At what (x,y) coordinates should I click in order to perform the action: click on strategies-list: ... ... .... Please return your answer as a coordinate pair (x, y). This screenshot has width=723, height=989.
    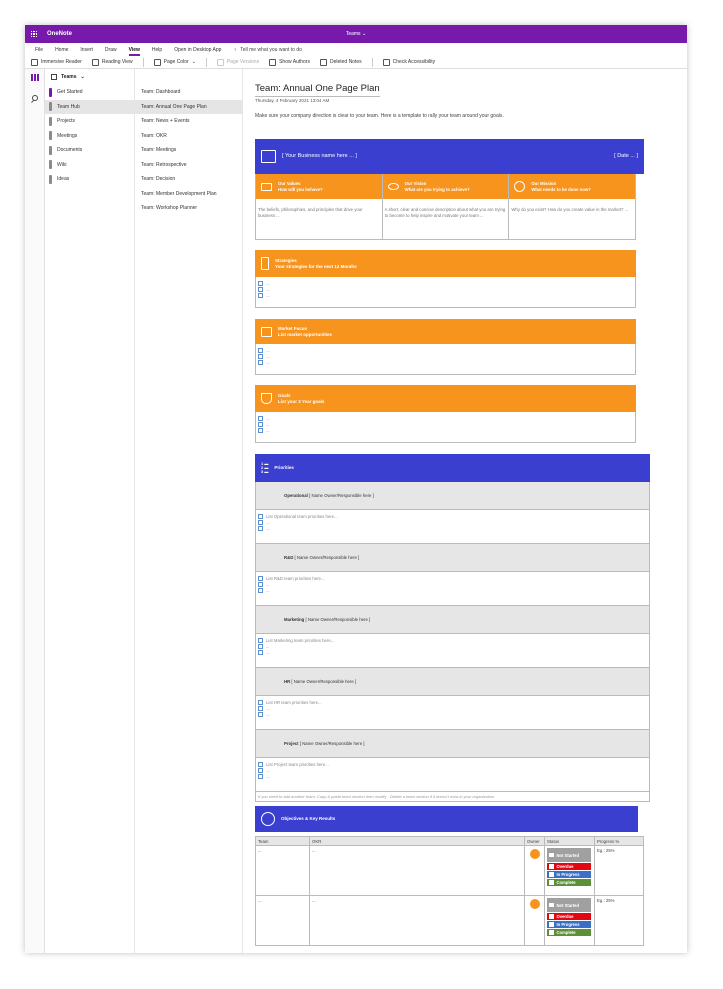
    Looking at the image, I should click on (445, 292).